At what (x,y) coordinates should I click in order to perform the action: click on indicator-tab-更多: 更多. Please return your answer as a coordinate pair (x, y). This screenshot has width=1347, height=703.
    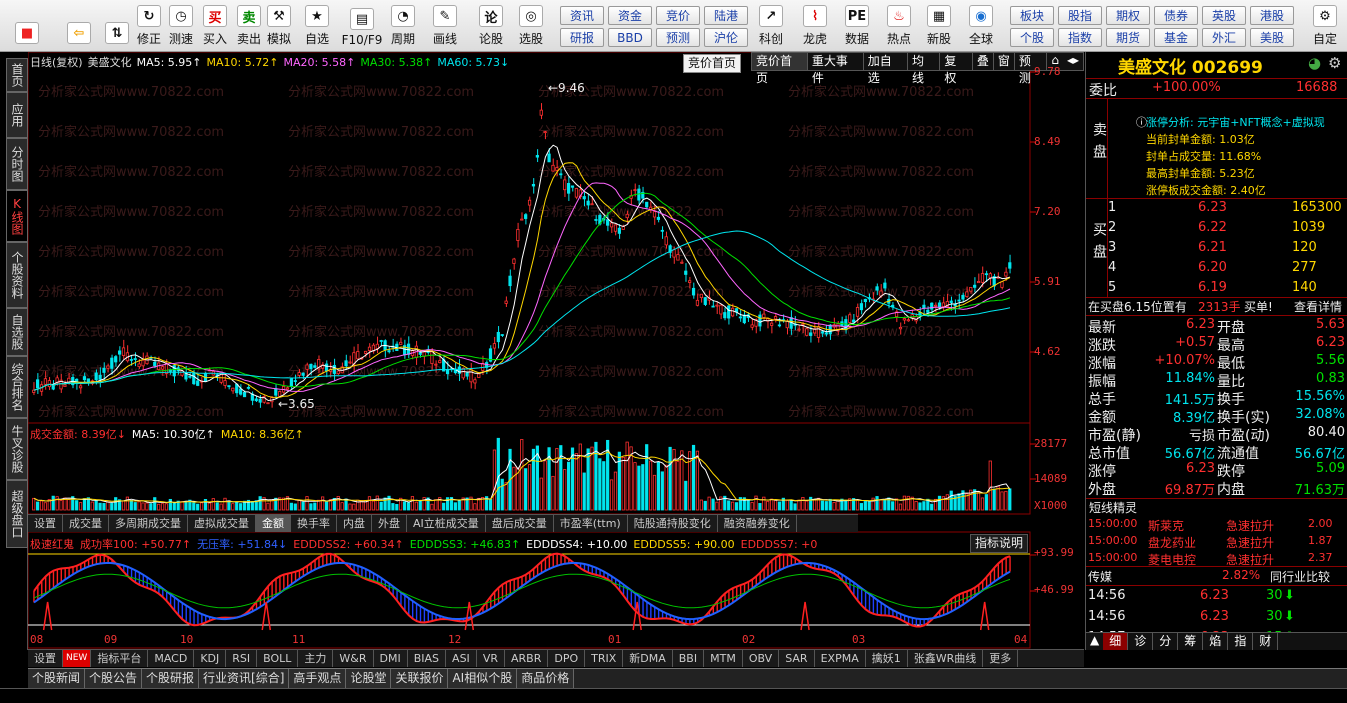
    Looking at the image, I should click on (1001, 658).